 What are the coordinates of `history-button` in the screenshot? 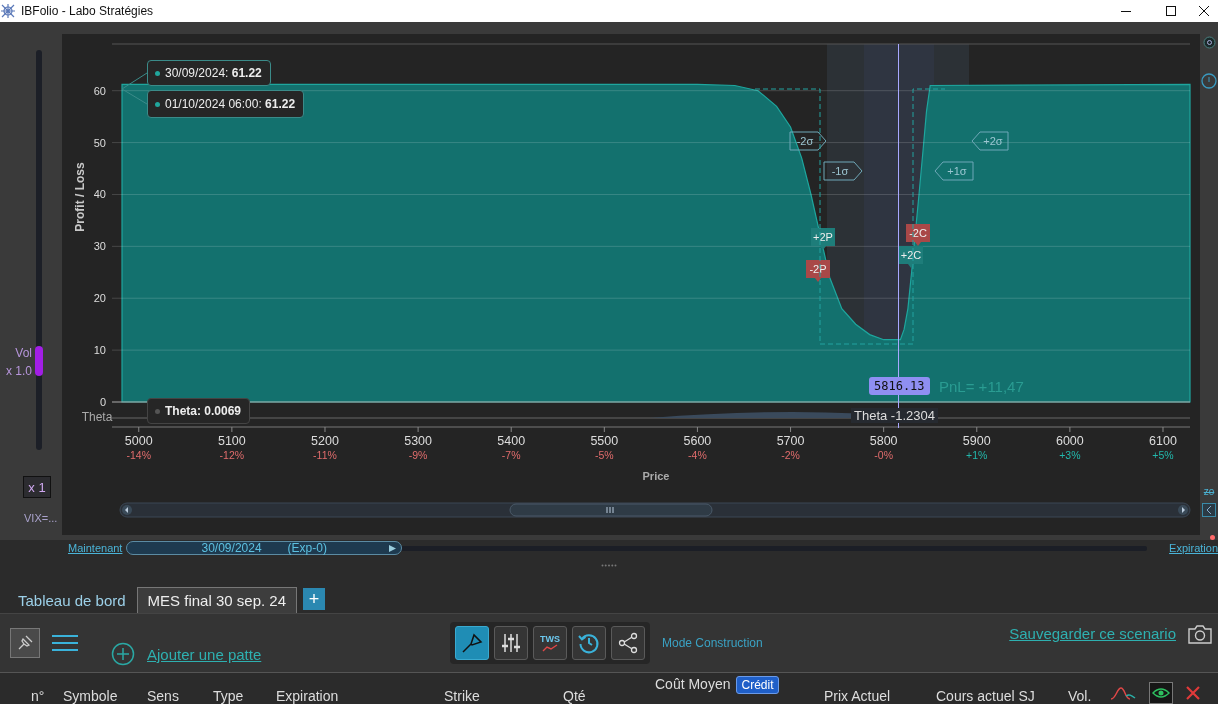 It's located at (589, 643).